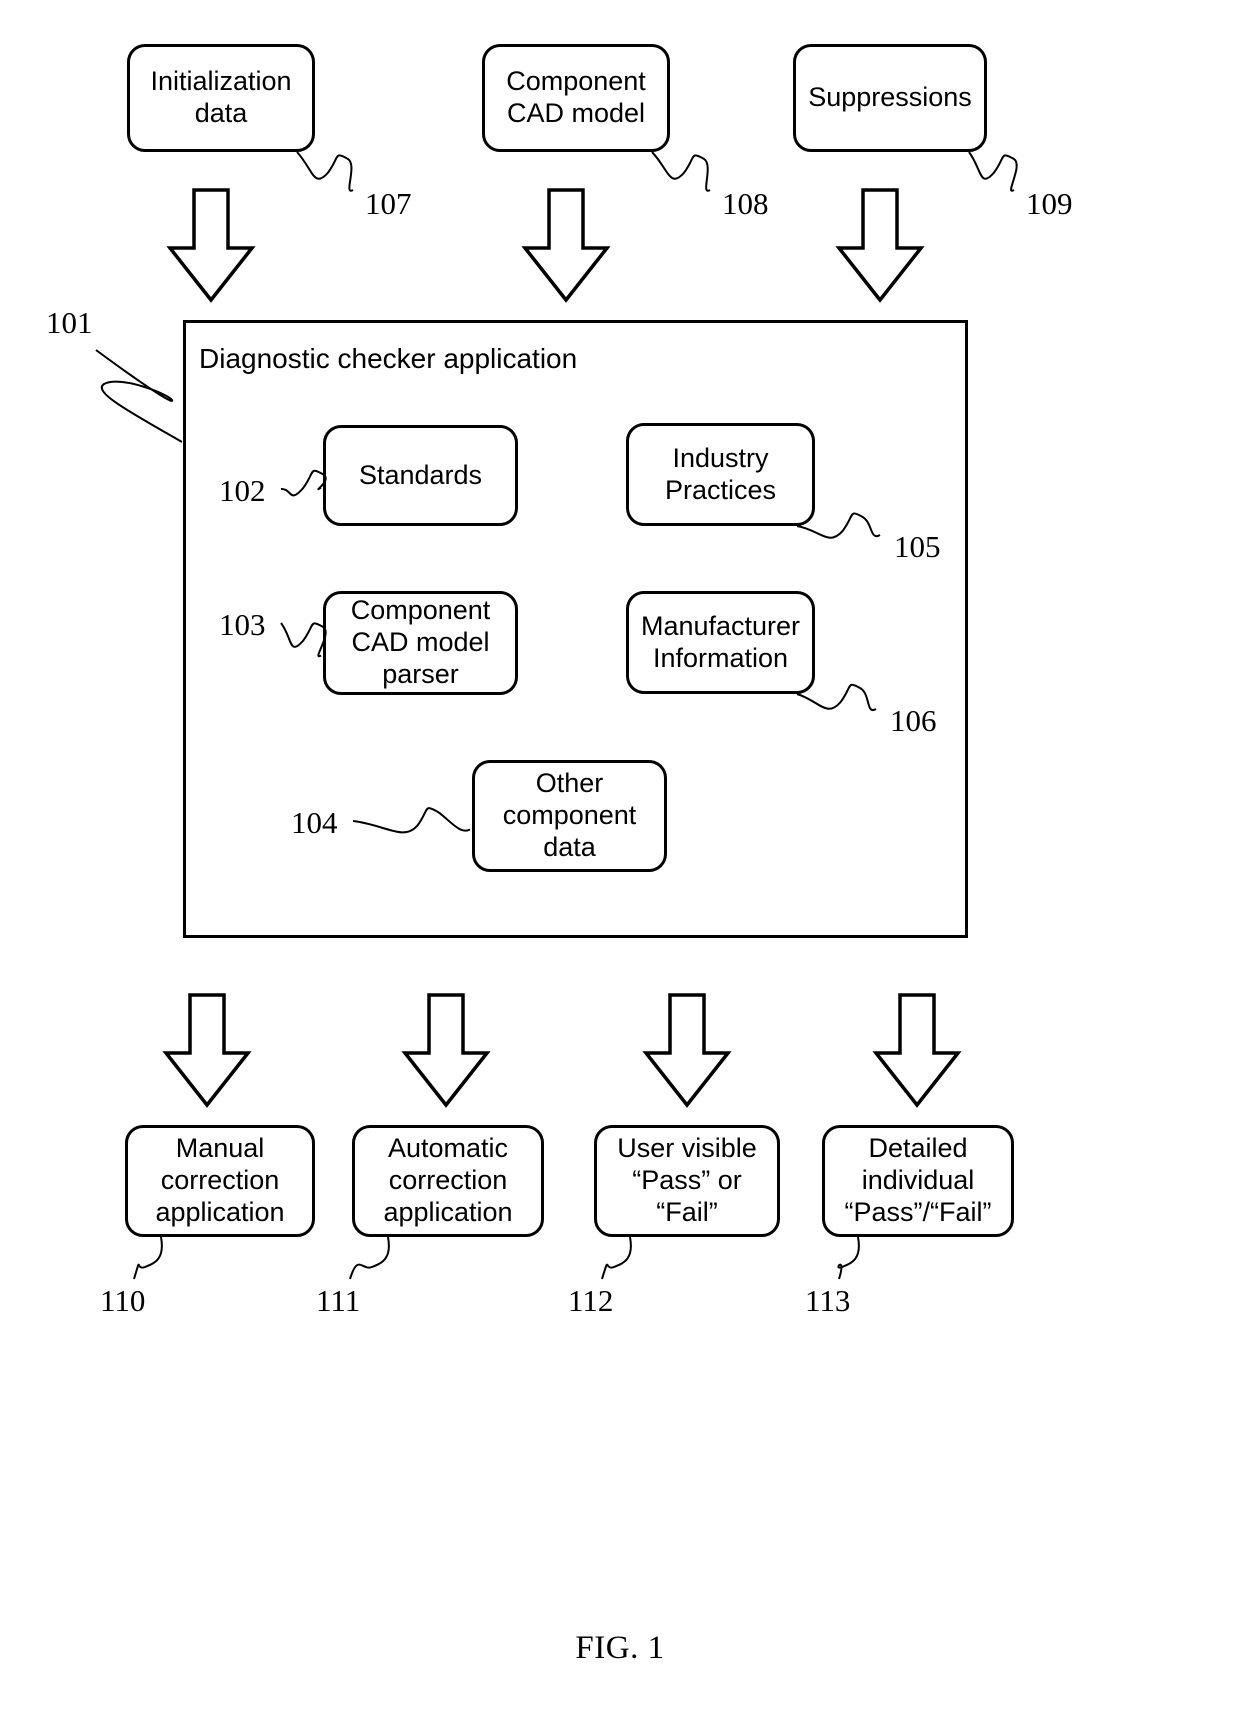  Describe the element at coordinates (220, 1181) in the screenshot. I see `output-box-110: Manual correction application` at that location.